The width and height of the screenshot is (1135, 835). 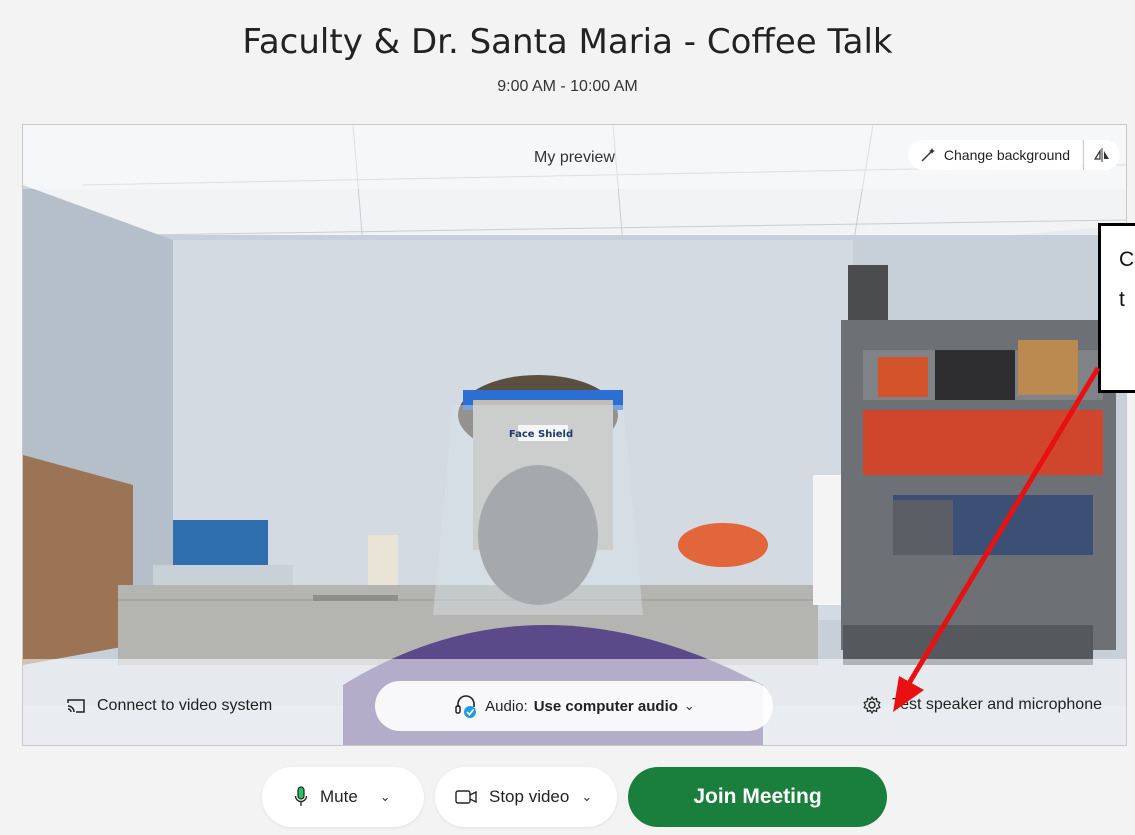 What do you see at coordinates (997, 704) in the screenshot?
I see `test-speaker-microphone-label: Test speaker and microphone` at bounding box center [997, 704].